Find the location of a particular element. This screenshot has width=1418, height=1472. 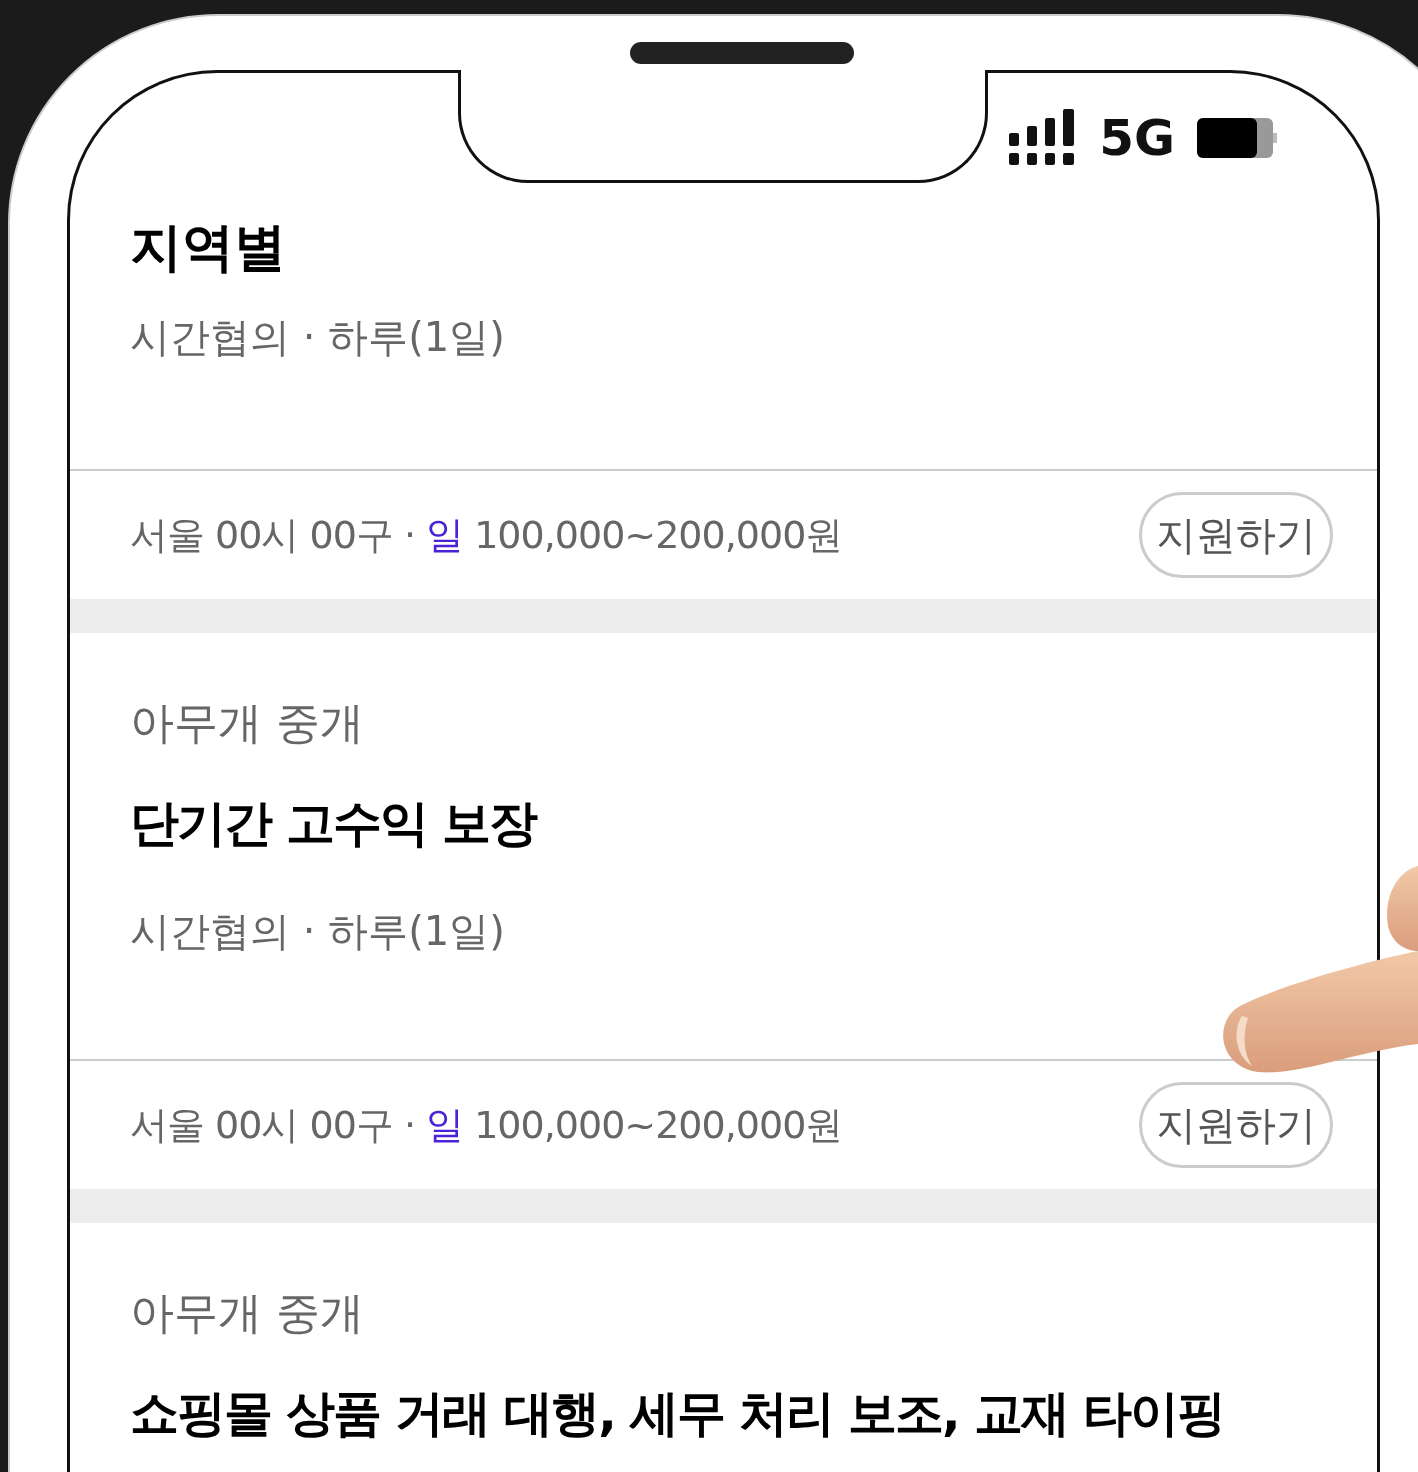

network-label: 5G is located at coordinates (1137, 138).